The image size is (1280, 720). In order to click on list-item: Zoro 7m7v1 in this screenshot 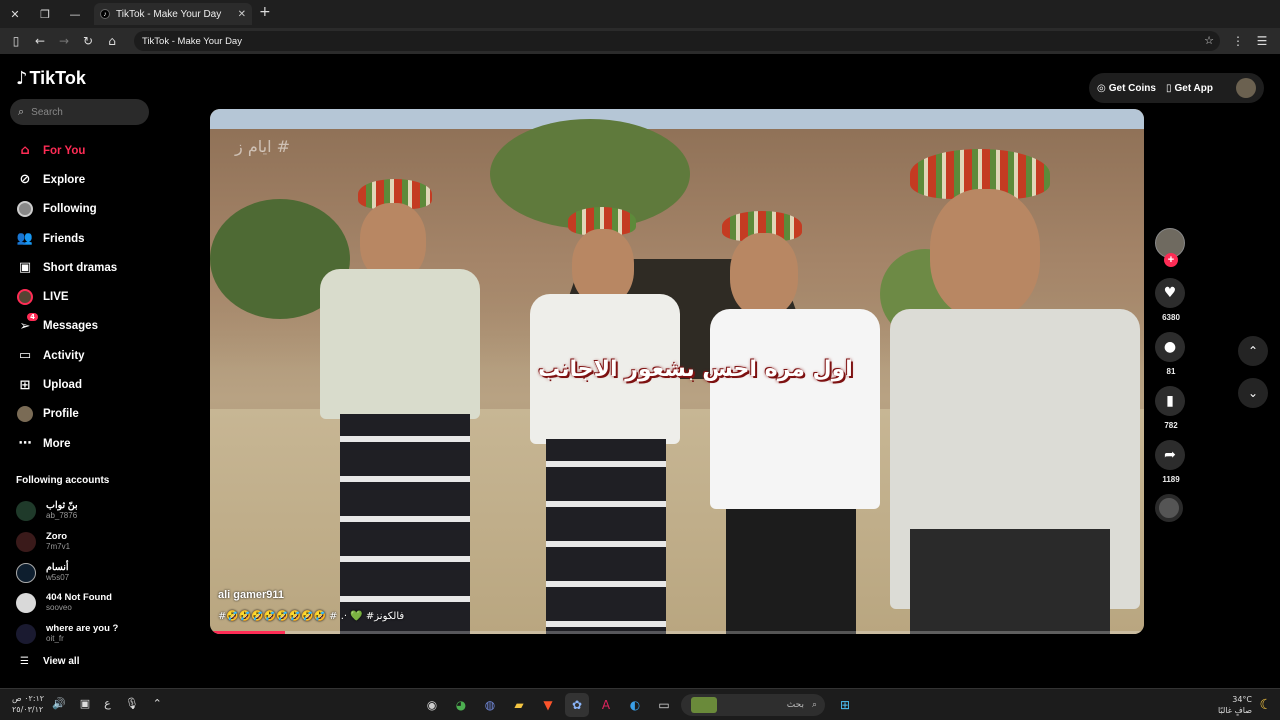, I will do `click(67, 542)`.